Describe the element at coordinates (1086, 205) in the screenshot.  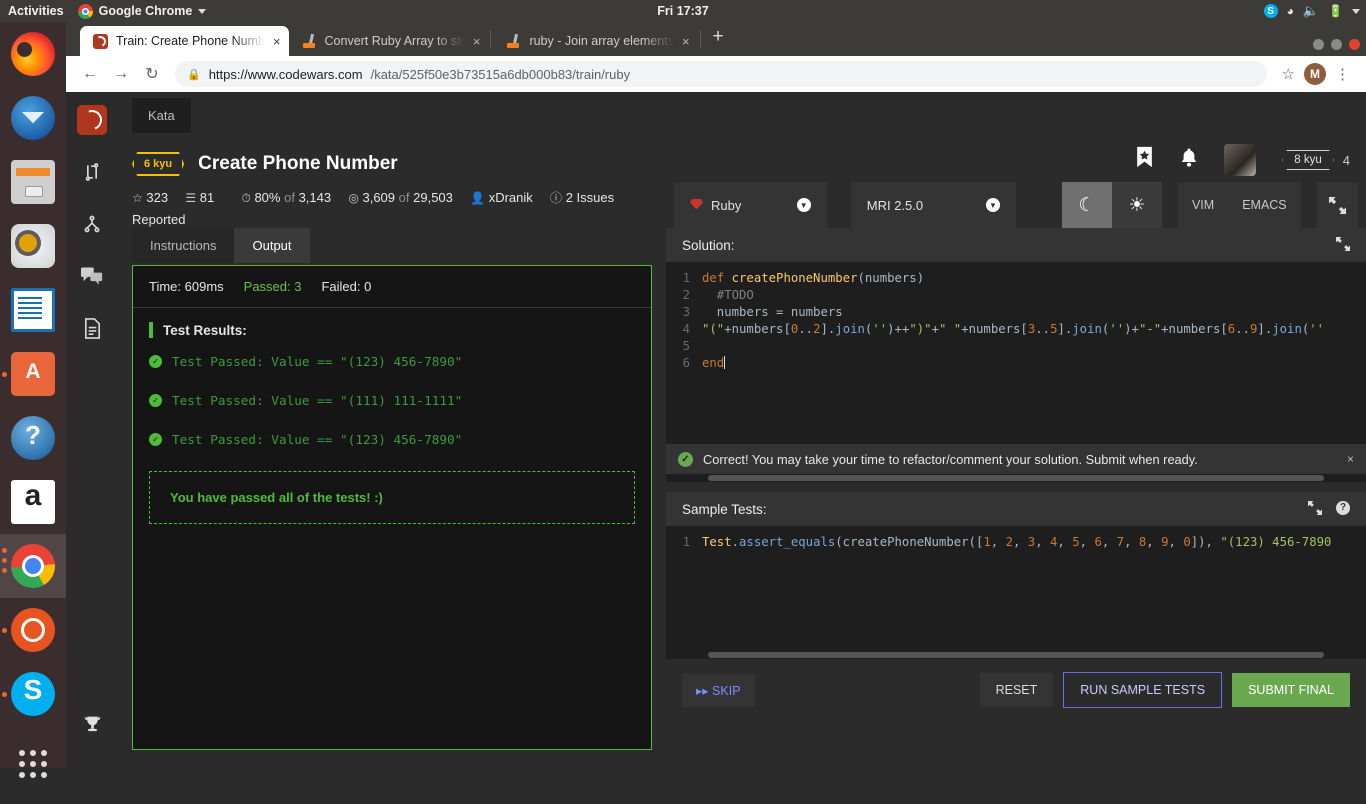
I see `dark-theme-button: ☾` at that location.